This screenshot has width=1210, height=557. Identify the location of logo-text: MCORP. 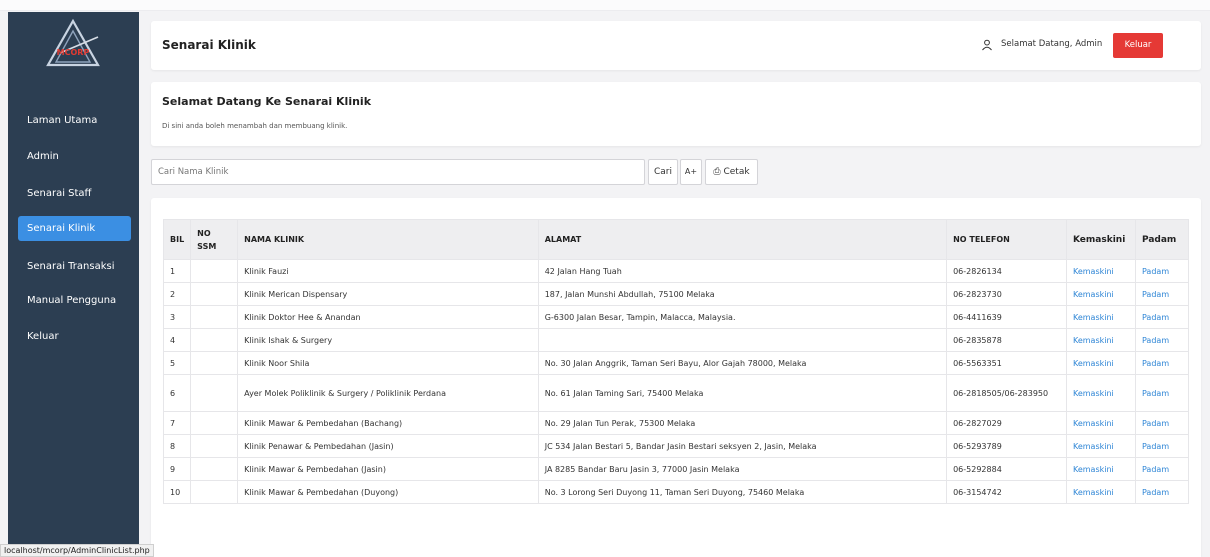
(73, 52).